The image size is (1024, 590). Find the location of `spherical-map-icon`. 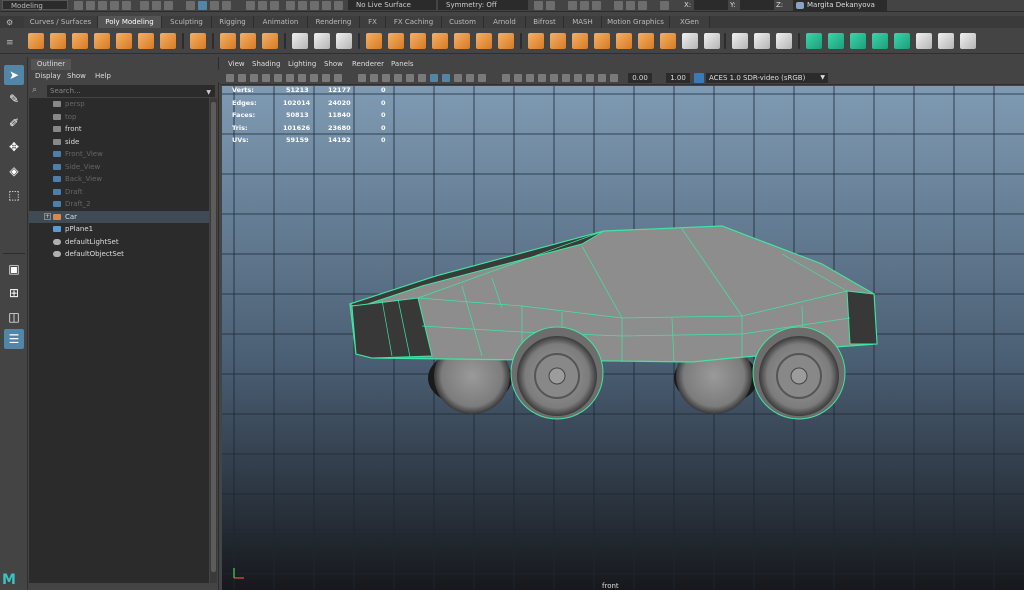

spherical-map-icon is located at coordinates (880, 41).